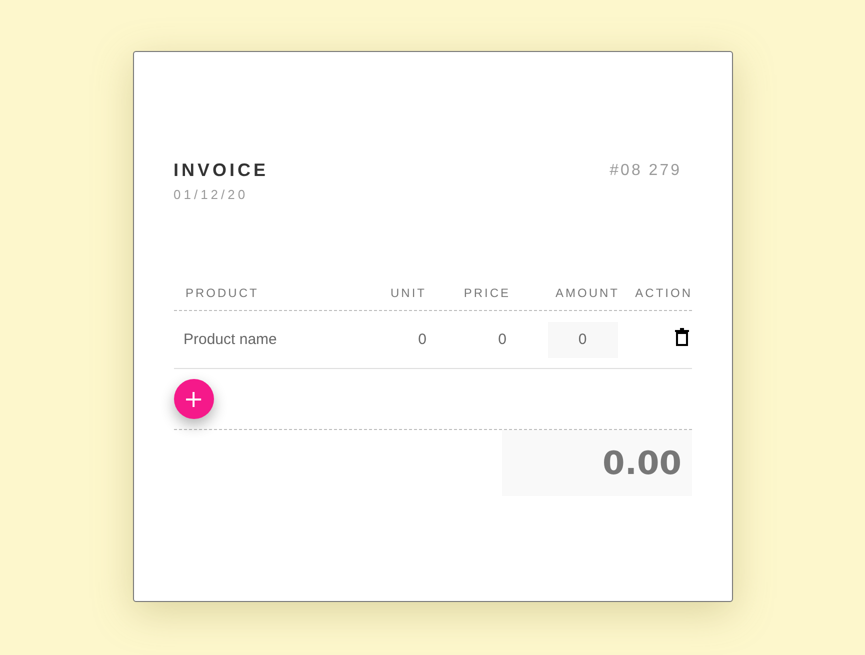 Image resolution: width=865 pixels, height=655 pixels. Describe the element at coordinates (681, 337) in the screenshot. I see `trash-icon` at that location.